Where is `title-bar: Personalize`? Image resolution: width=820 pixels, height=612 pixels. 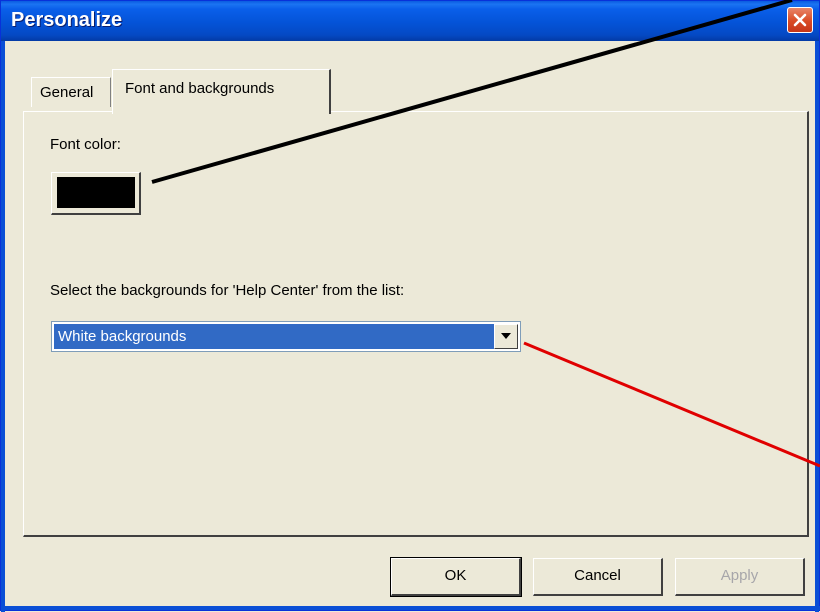
title-bar: Personalize is located at coordinates (410, 21).